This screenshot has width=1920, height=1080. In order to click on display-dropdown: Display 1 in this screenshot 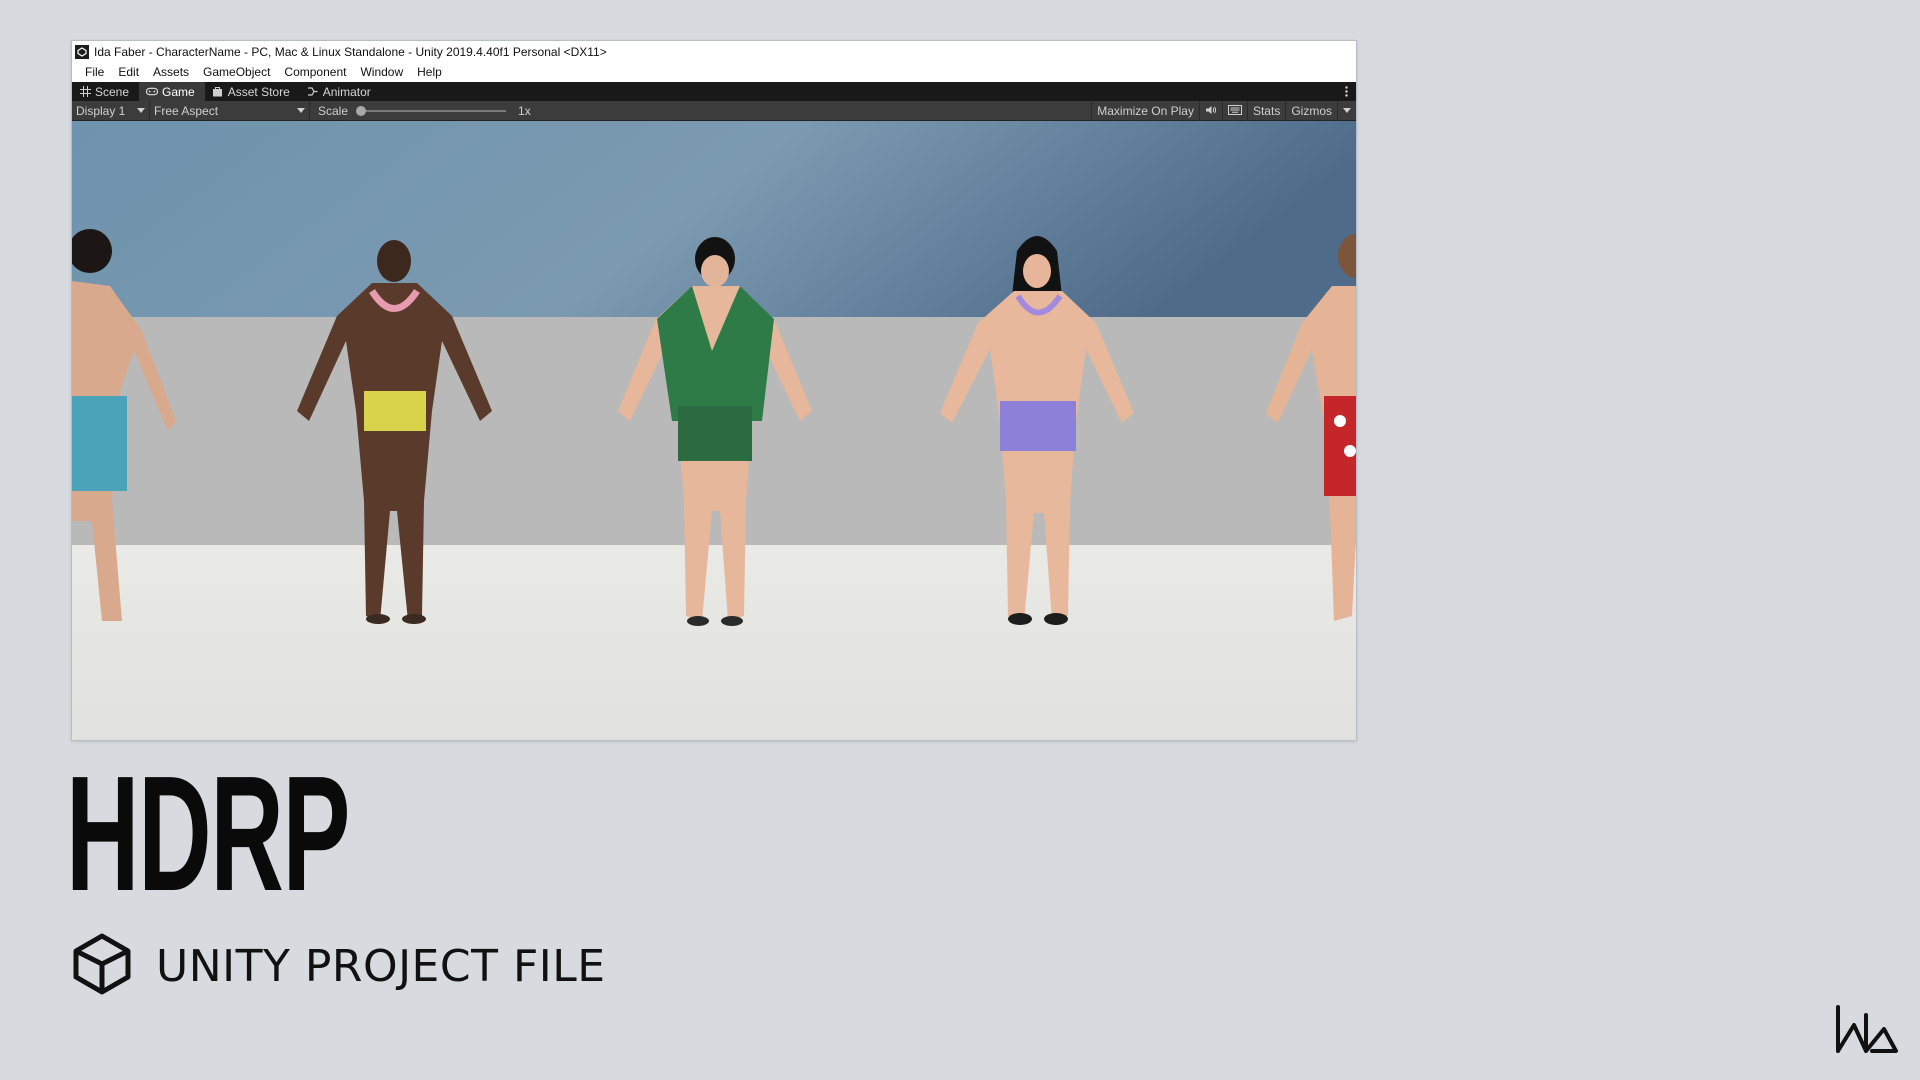, I will do `click(111, 110)`.